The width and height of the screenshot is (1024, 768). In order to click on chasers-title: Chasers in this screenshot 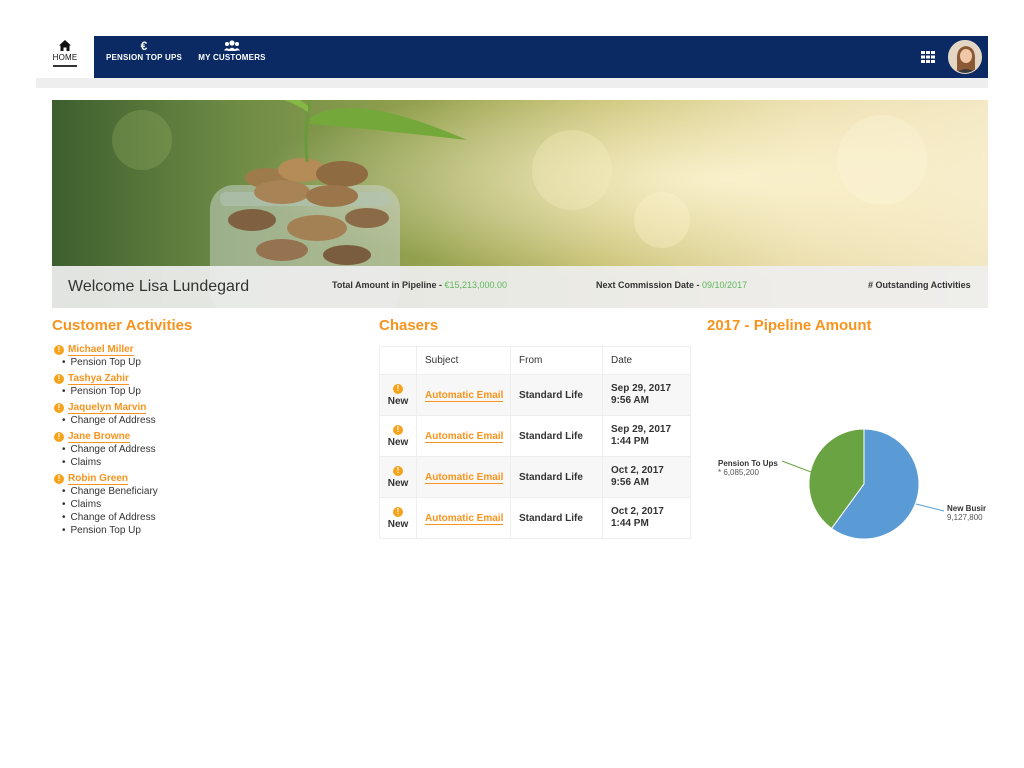, I will do `click(409, 325)`.